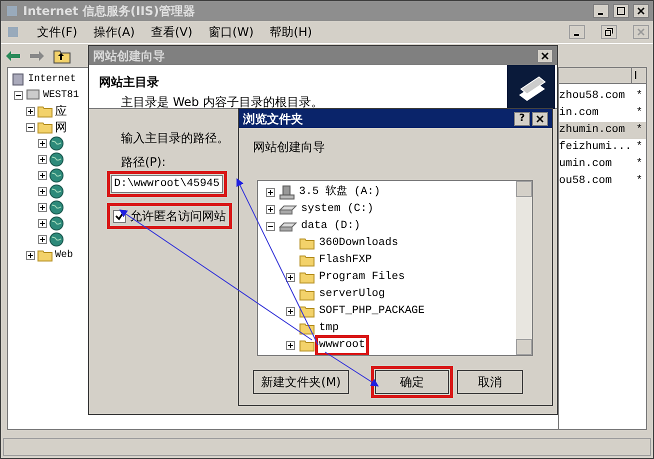  Describe the element at coordinates (372, 311) in the screenshot. I see `folder-tree-item: SOFT_PHP_PACKAGE` at that location.